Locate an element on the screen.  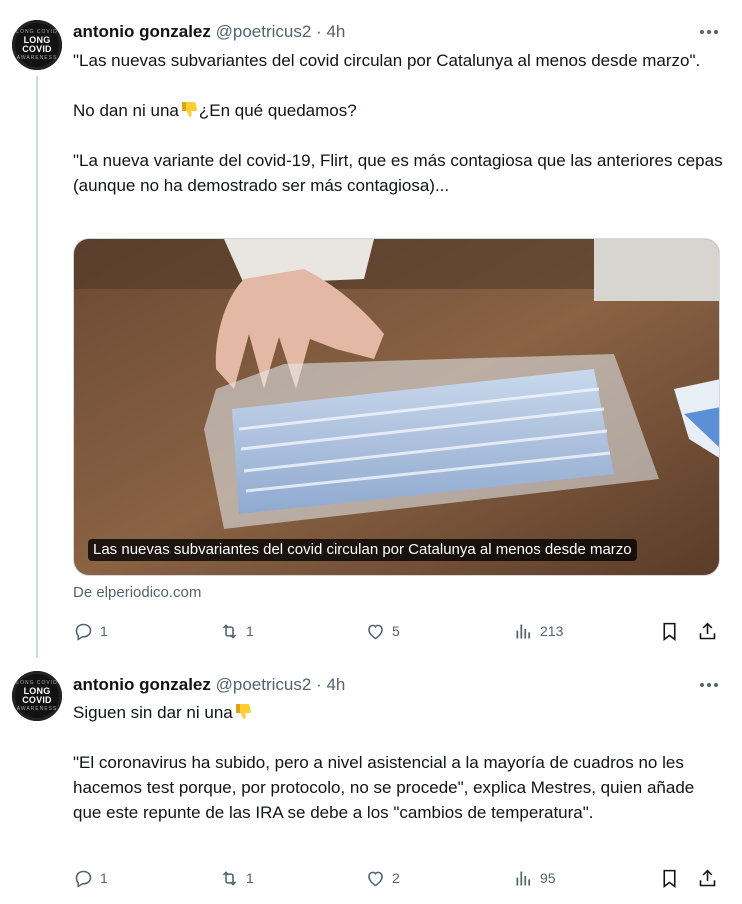
card-source: De elperiodico.com is located at coordinates (137, 592).